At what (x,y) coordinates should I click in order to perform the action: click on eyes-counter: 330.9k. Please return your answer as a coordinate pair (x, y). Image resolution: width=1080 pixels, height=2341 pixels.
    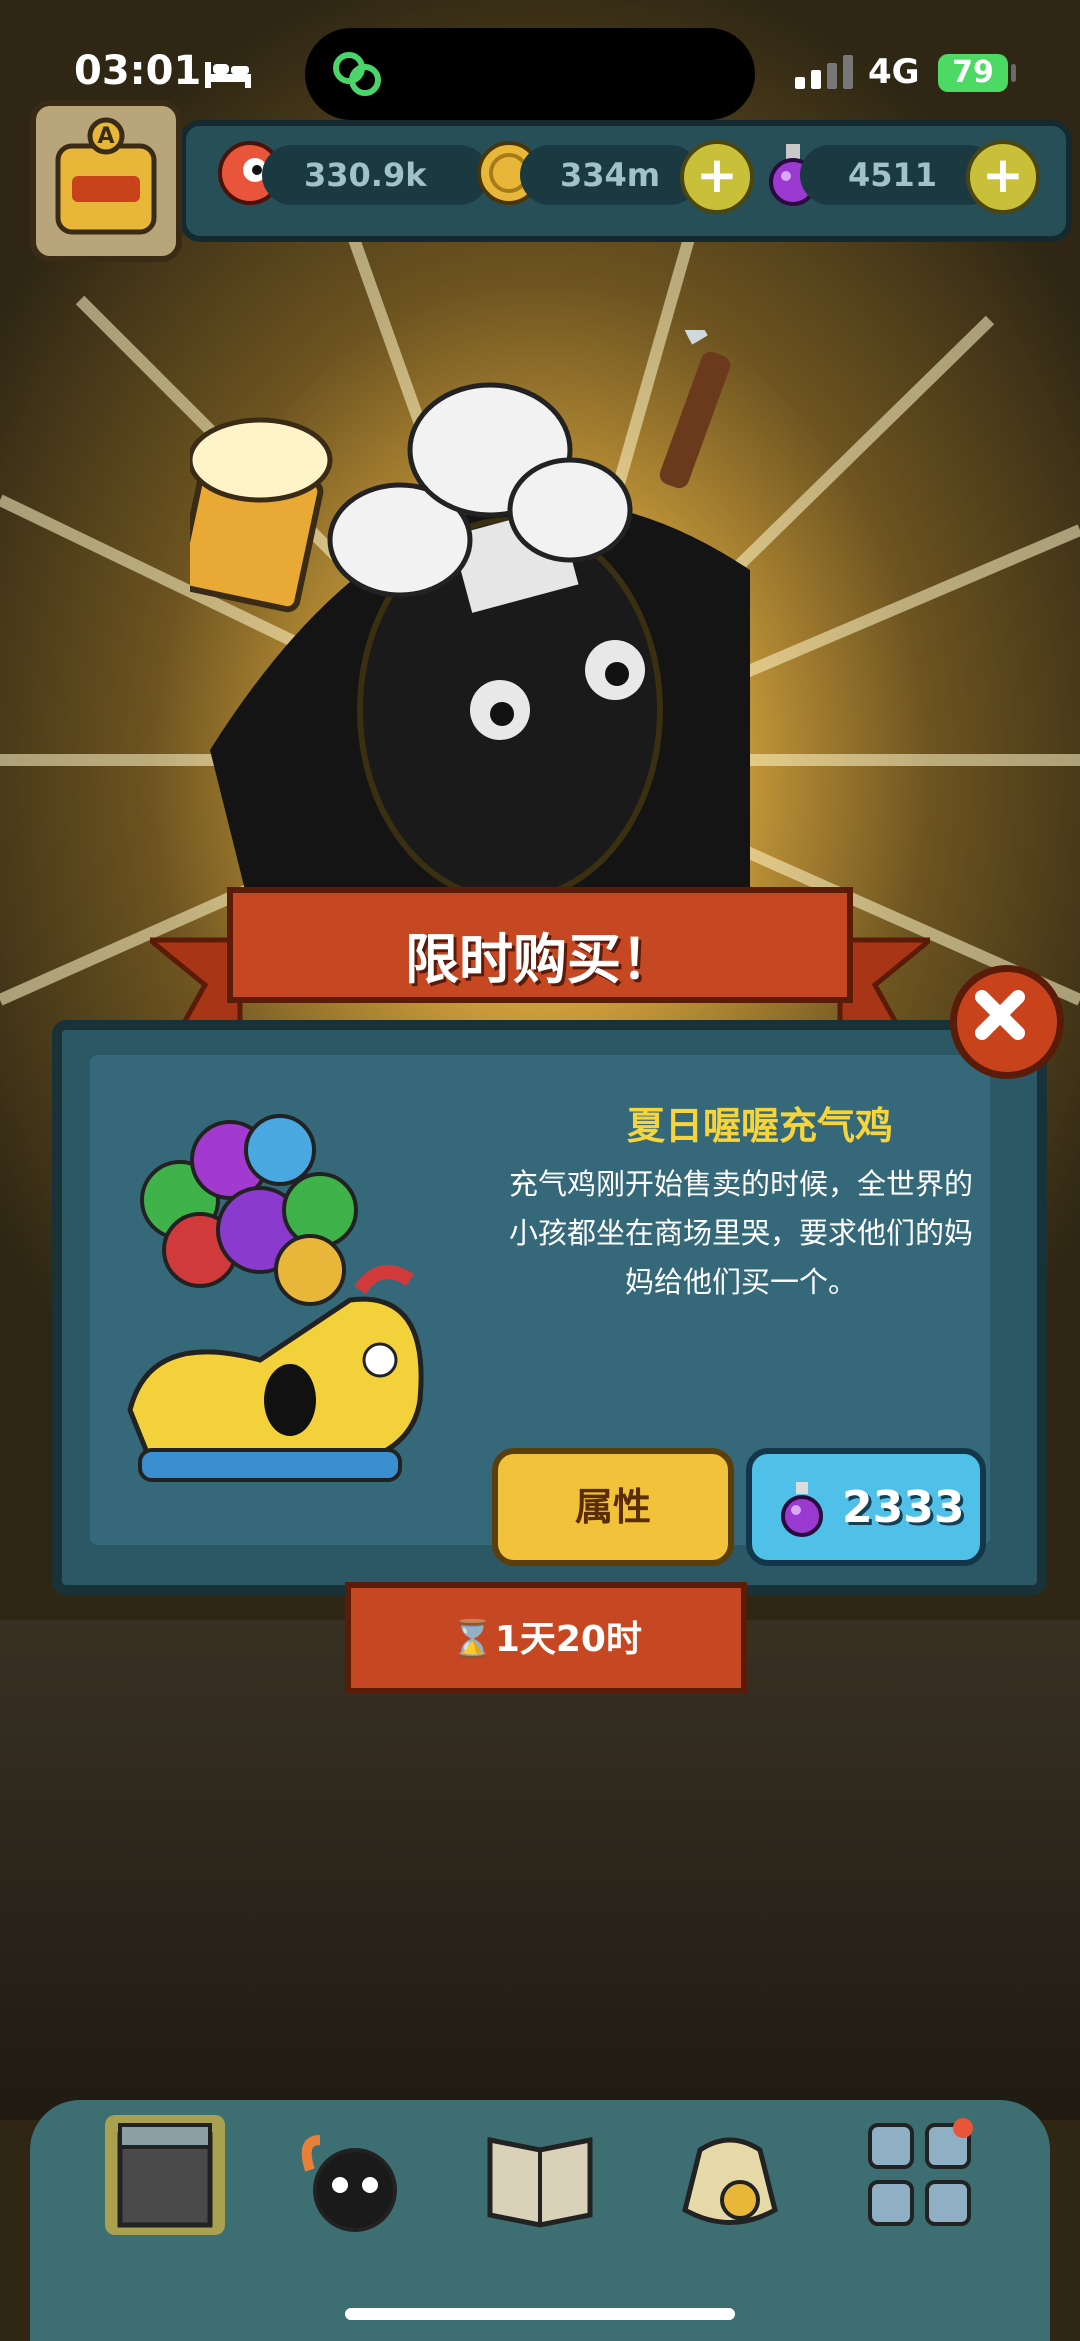
    Looking at the image, I should click on (375, 175).